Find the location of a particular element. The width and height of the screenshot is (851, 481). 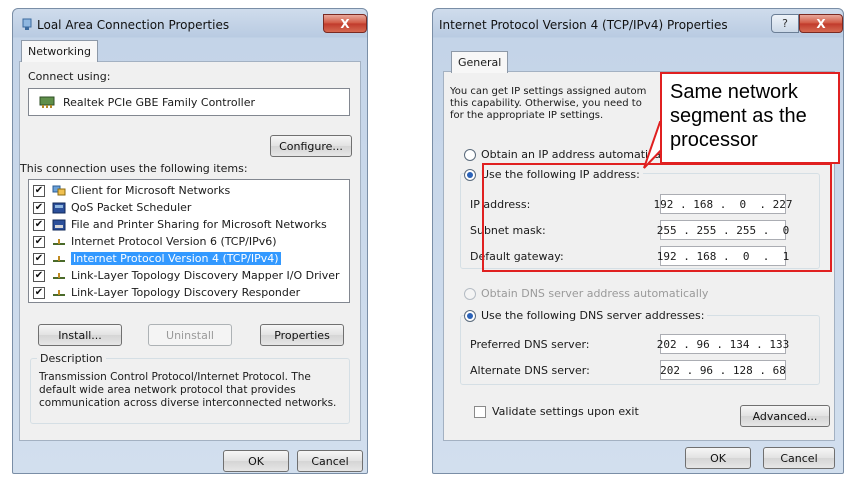

item-label: Internet Protocol Version 6 (TCP/IPv6) is located at coordinates (174, 241).